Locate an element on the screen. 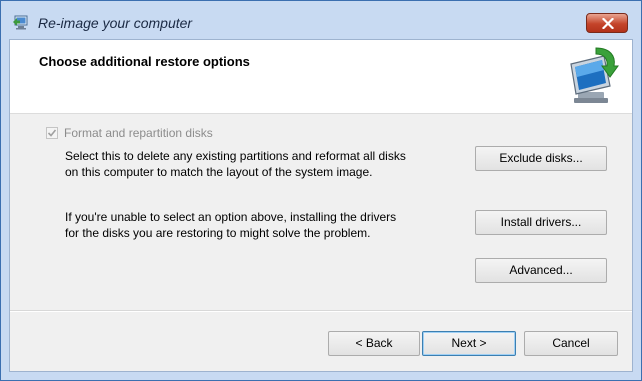 This screenshot has height=381, width=642. page-title: Choose additional restore options is located at coordinates (144, 61).